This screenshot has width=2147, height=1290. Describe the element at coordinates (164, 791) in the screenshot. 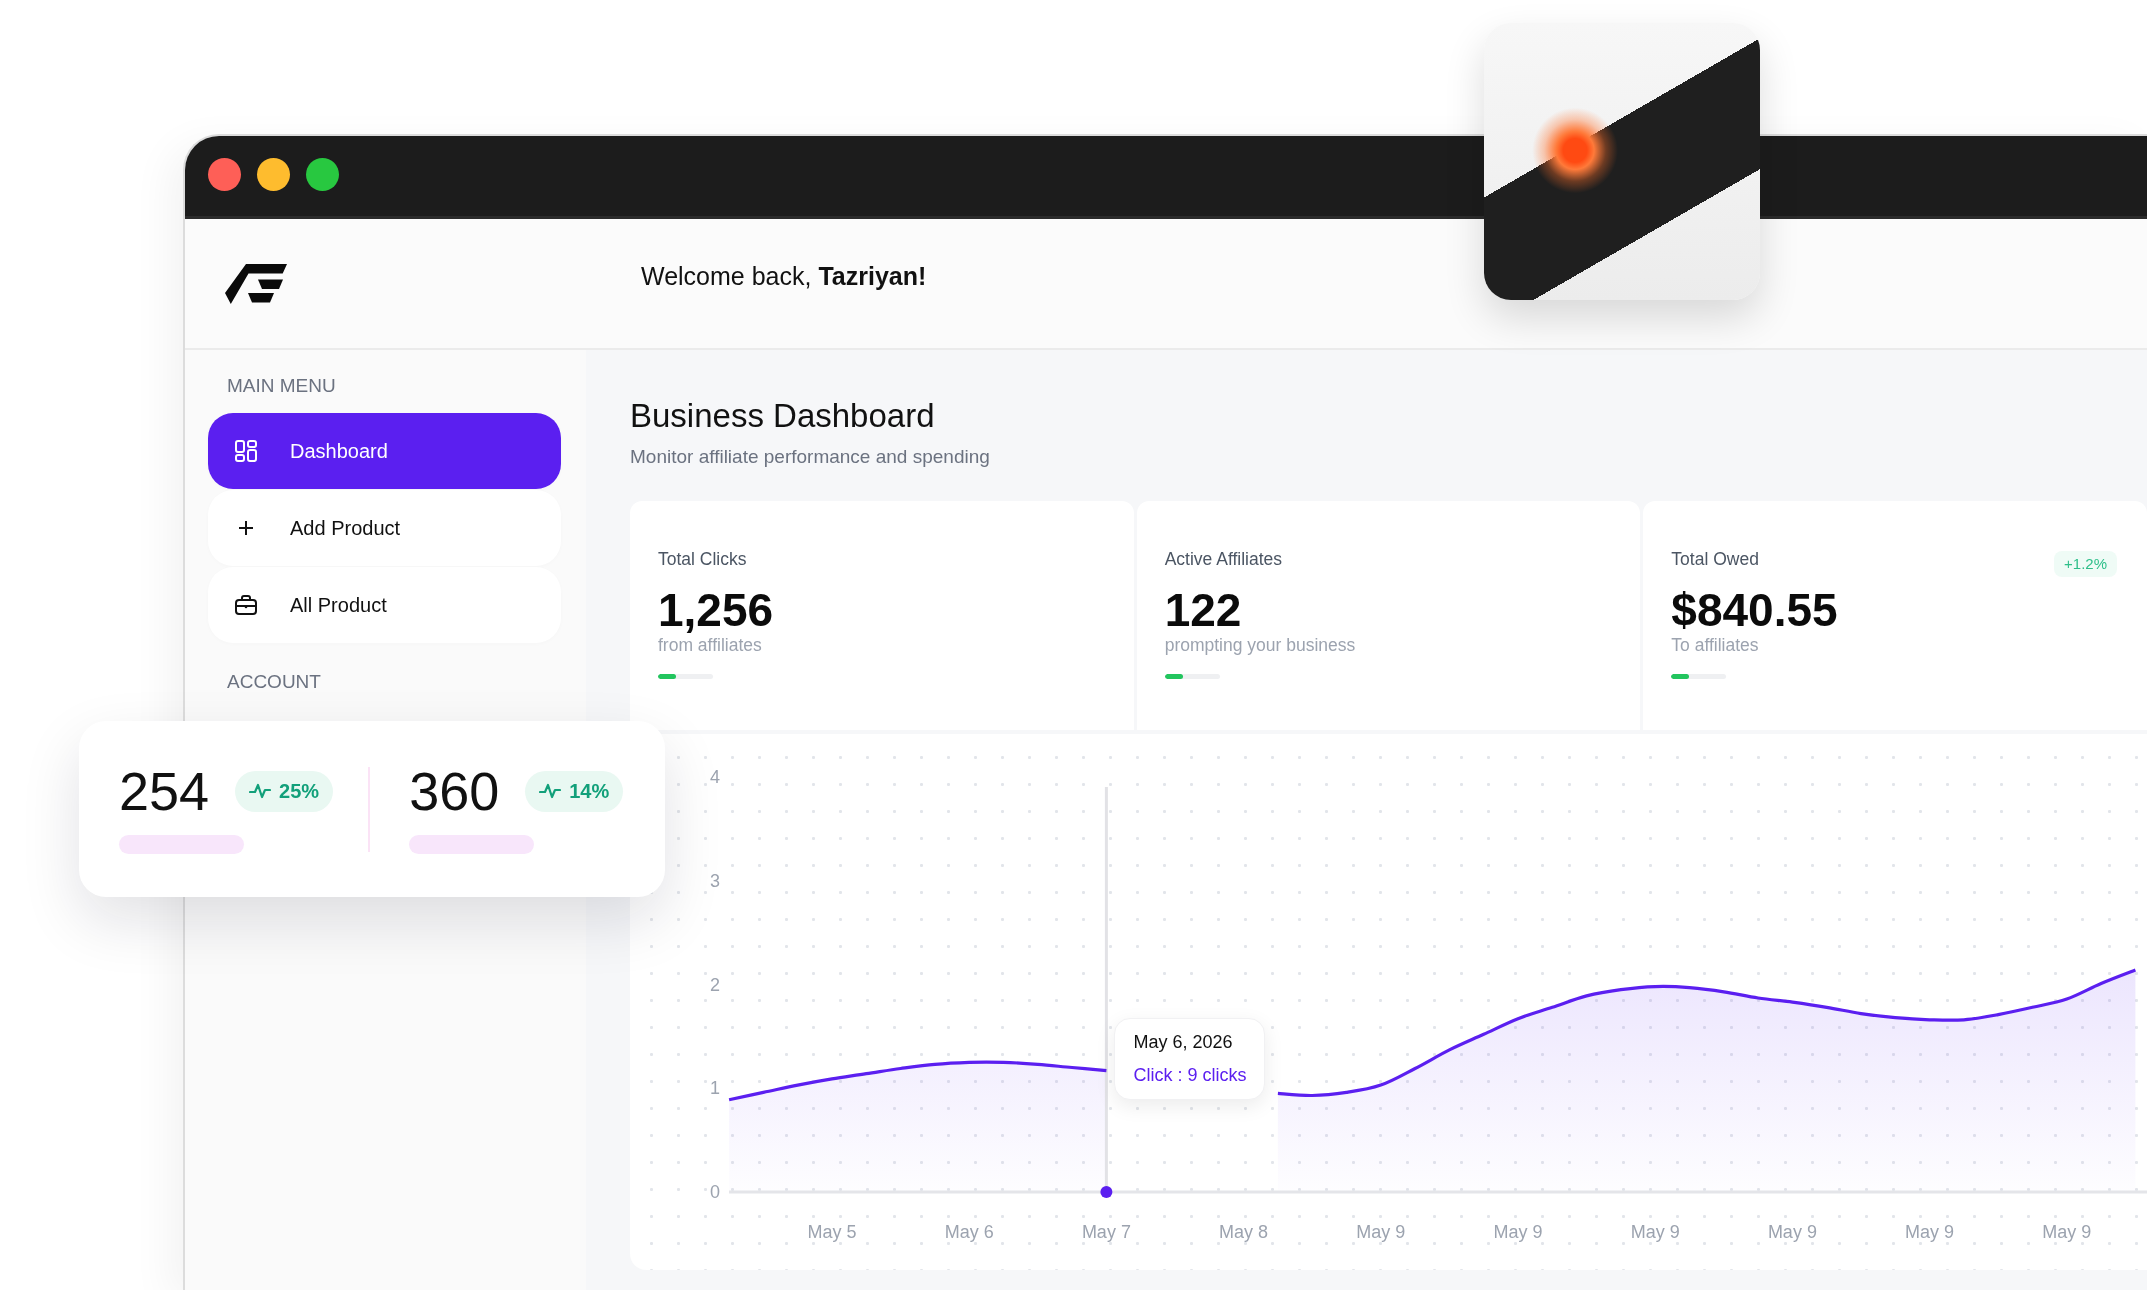

I see `stat-number: 254` at that location.